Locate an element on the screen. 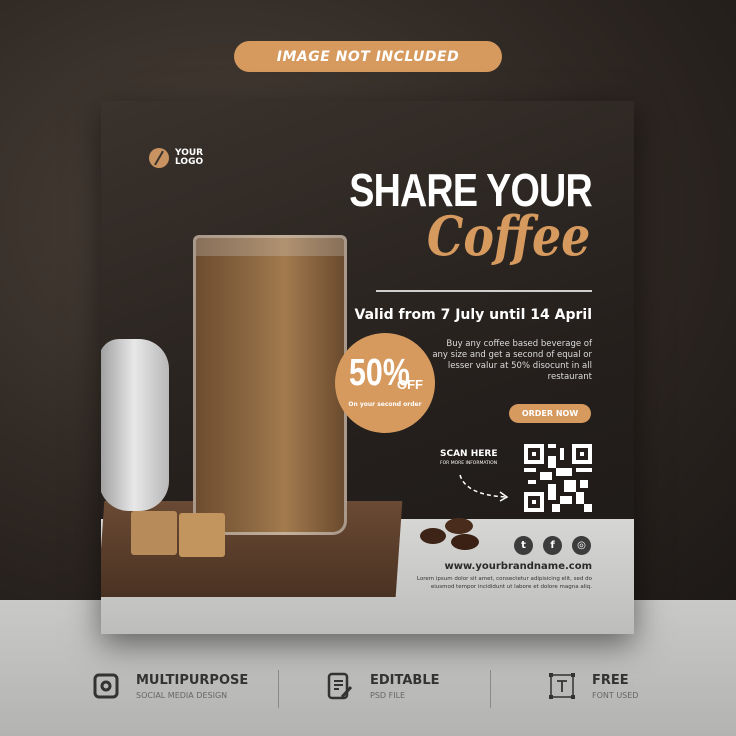 The height and width of the screenshot is (736, 736). instagram-icon: ◎ is located at coordinates (581, 545).